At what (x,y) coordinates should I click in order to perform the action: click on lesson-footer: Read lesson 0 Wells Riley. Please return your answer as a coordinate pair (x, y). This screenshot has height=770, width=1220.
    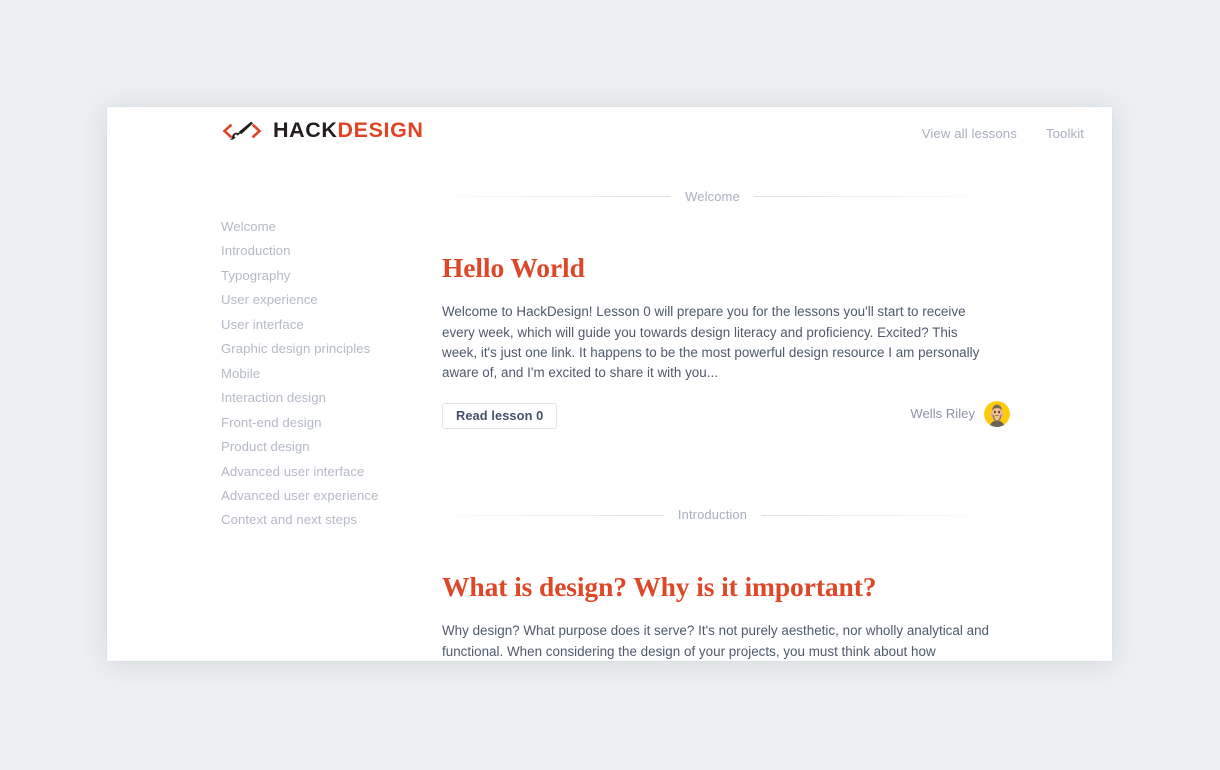
    Looking at the image, I should click on (726, 416).